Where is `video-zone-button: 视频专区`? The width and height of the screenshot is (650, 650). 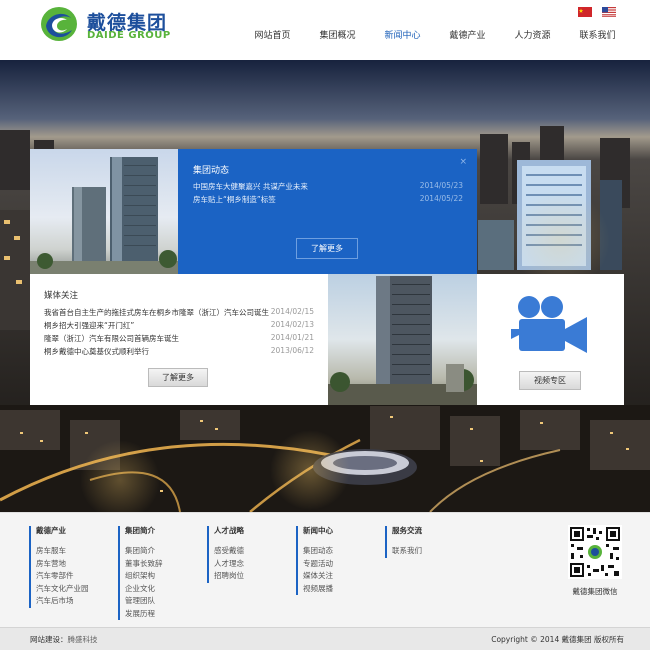
video-zone-button: 视频专区 is located at coordinates (550, 380).